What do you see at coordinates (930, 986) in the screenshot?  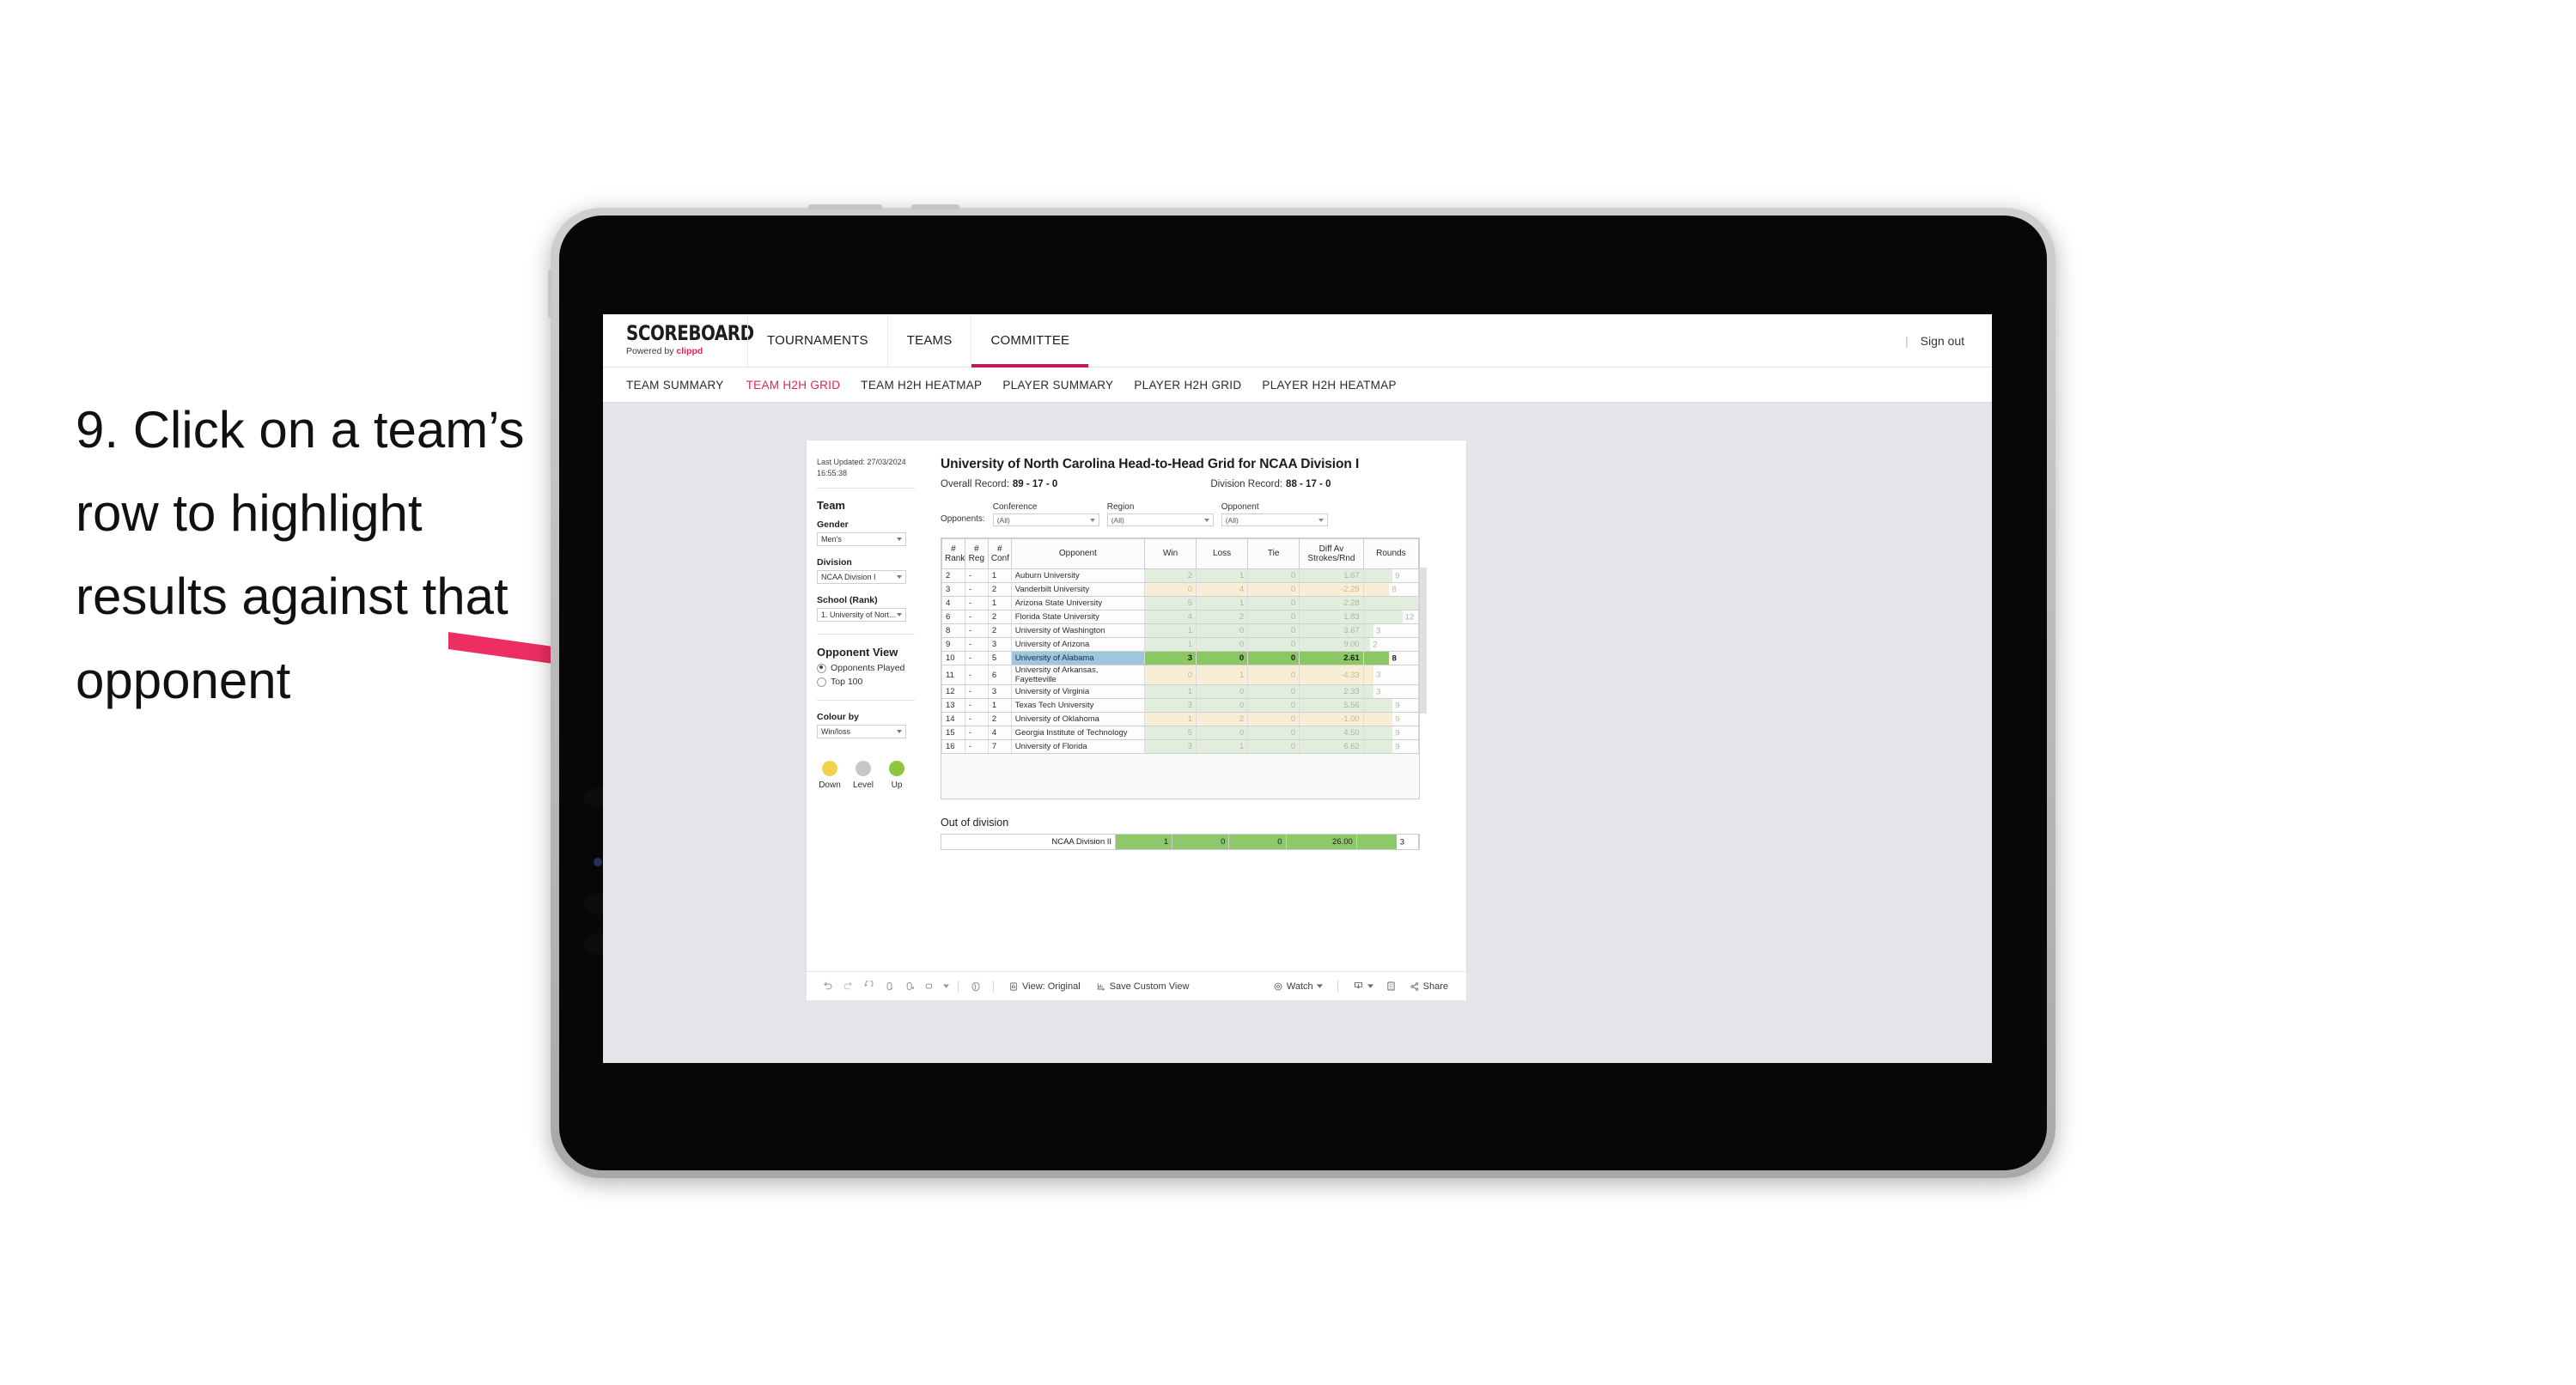 I see `device-layout-icon` at bounding box center [930, 986].